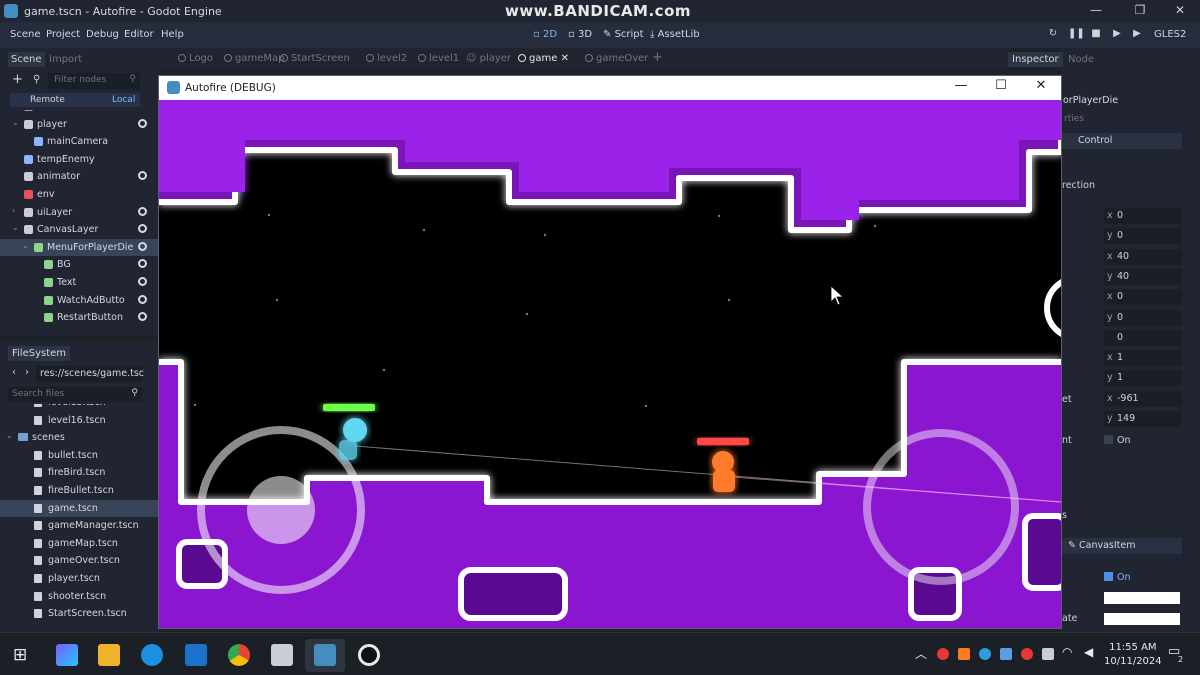 The image size is (1200, 675). I want to click on tab-logo: Logo, so click(195, 58).